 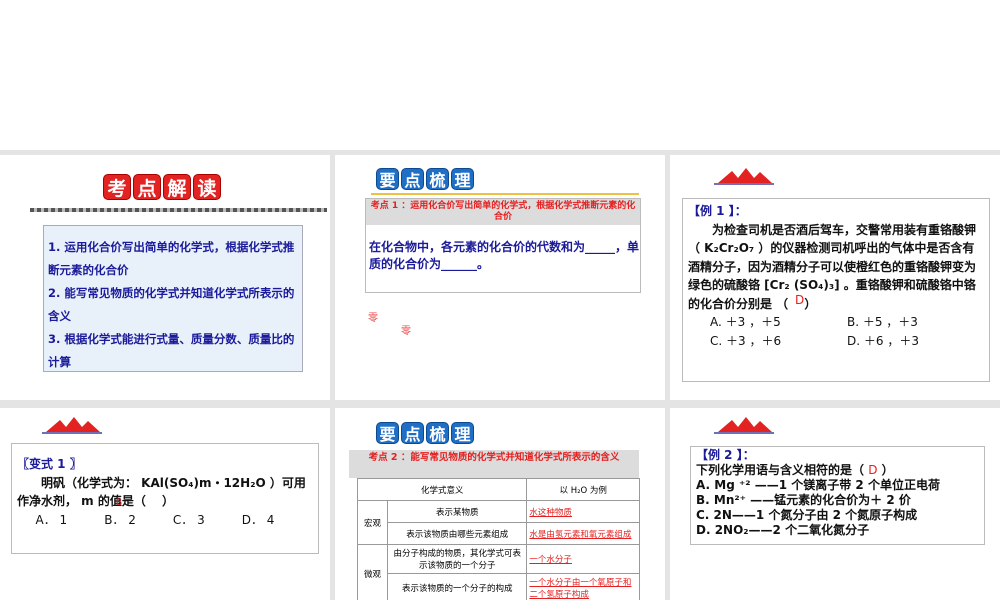 What do you see at coordinates (583, 511) in the screenshot?
I see `table-cell: 水这种物质` at bounding box center [583, 511].